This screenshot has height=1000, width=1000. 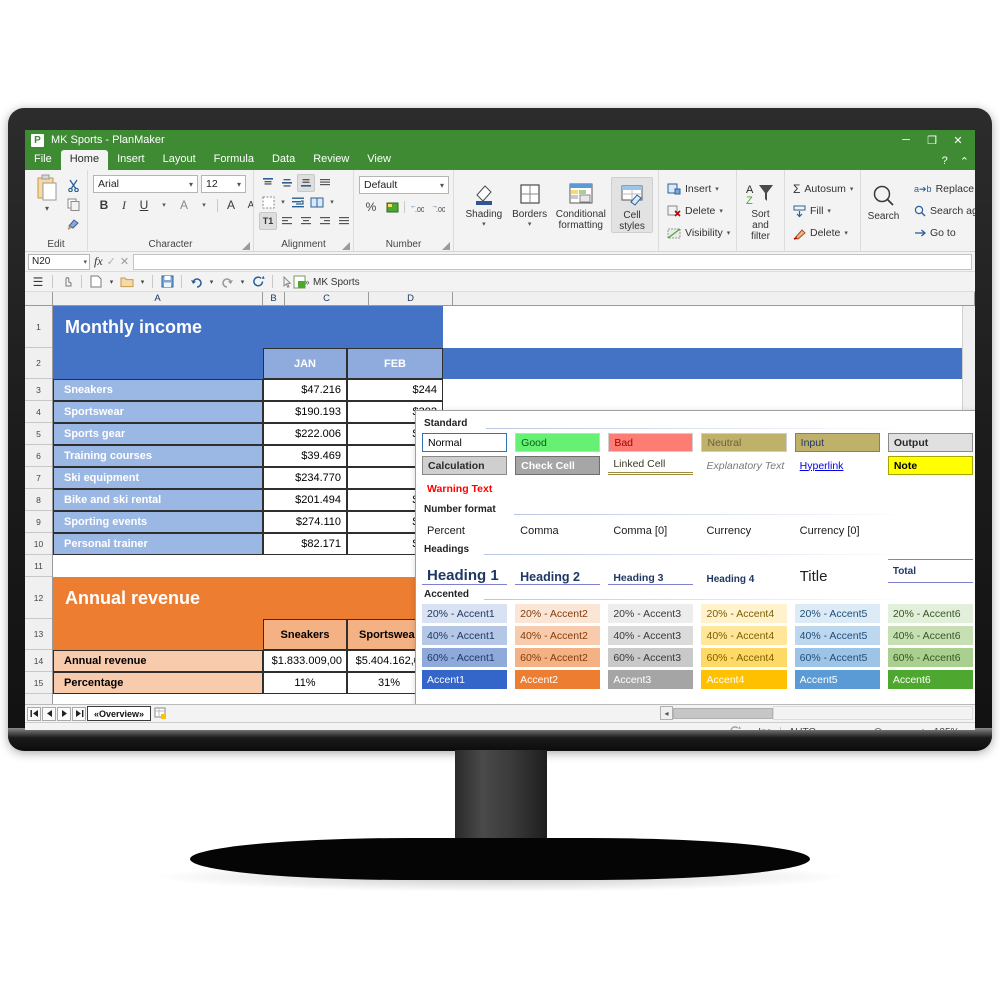 I want to click on text-rotation-icon: T1, so click(x=268, y=221).